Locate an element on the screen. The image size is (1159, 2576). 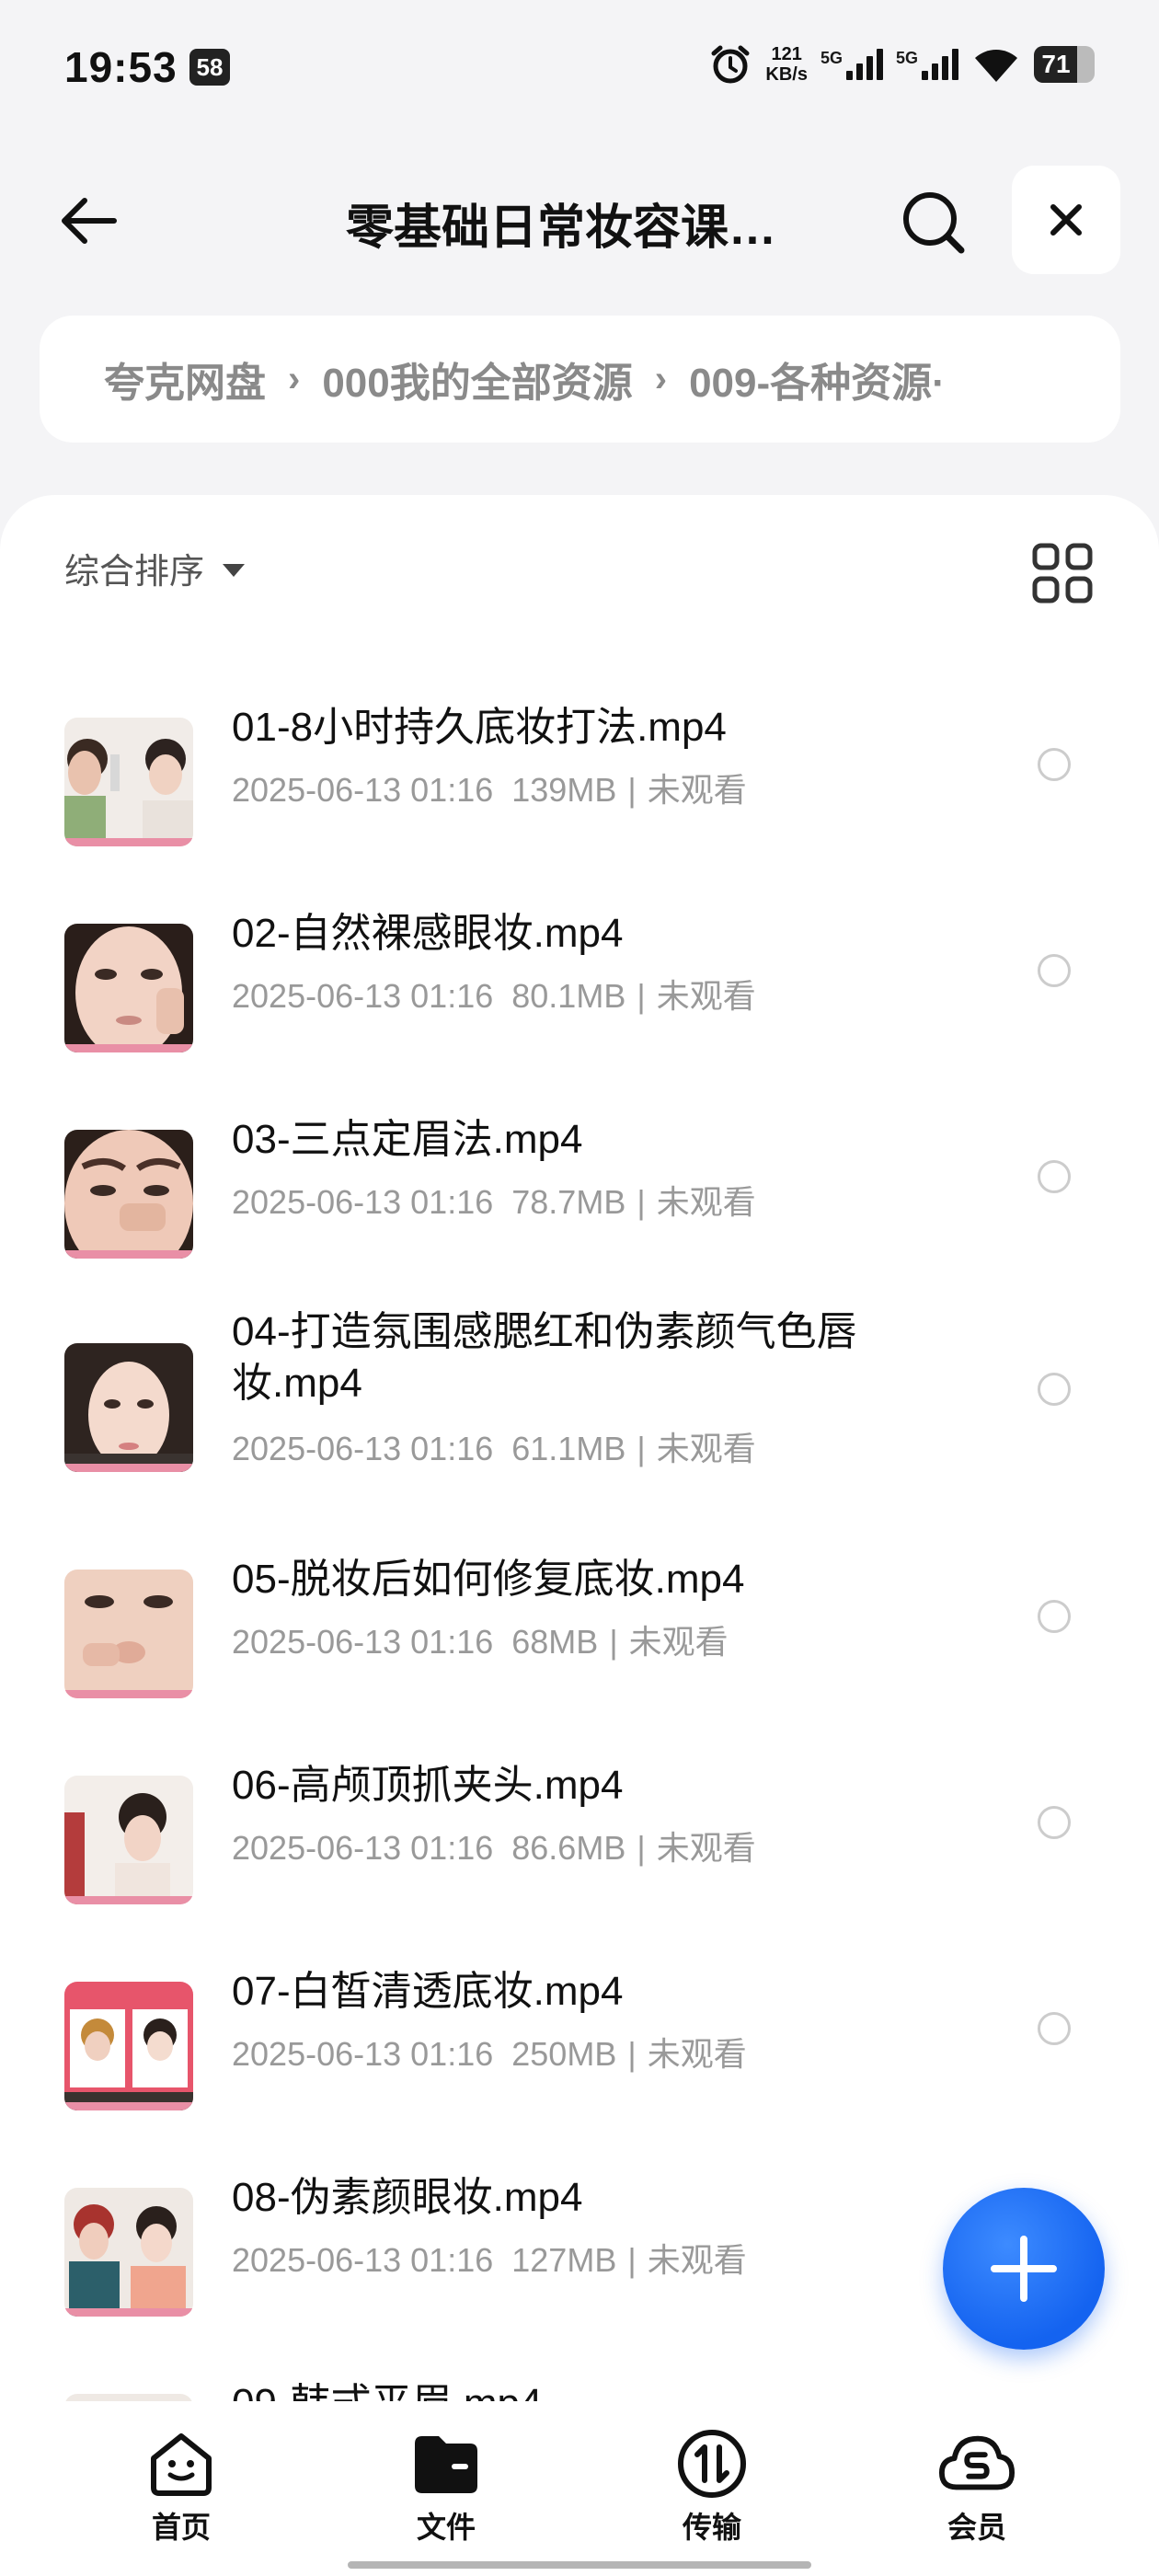
close-button is located at coordinates (1066, 220).